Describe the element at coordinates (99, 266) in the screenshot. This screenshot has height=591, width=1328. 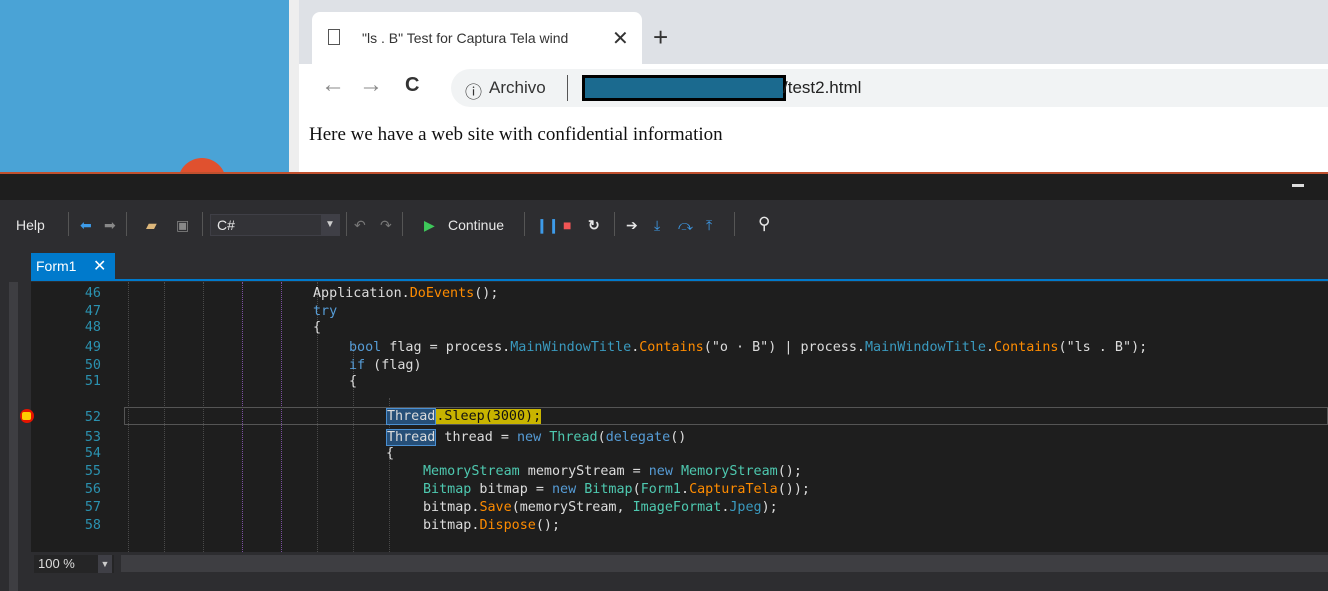
I see `close-icon: ✕` at that location.